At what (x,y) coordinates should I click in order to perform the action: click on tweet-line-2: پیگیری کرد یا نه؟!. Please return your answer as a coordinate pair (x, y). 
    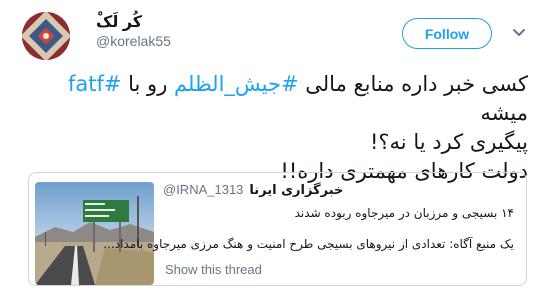
    Looking at the image, I should click on (448, 142).